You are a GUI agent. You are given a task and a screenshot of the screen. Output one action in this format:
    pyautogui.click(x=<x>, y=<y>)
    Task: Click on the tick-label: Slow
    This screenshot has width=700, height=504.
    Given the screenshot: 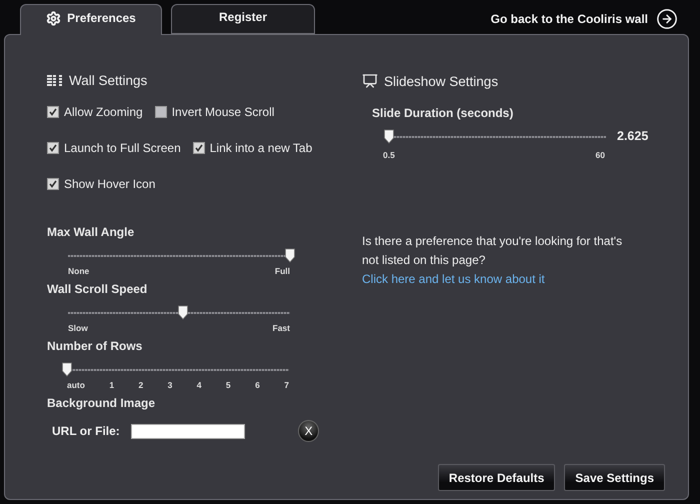 What is the action you would take?
    pyautogui.click(x=78, y=328)
    